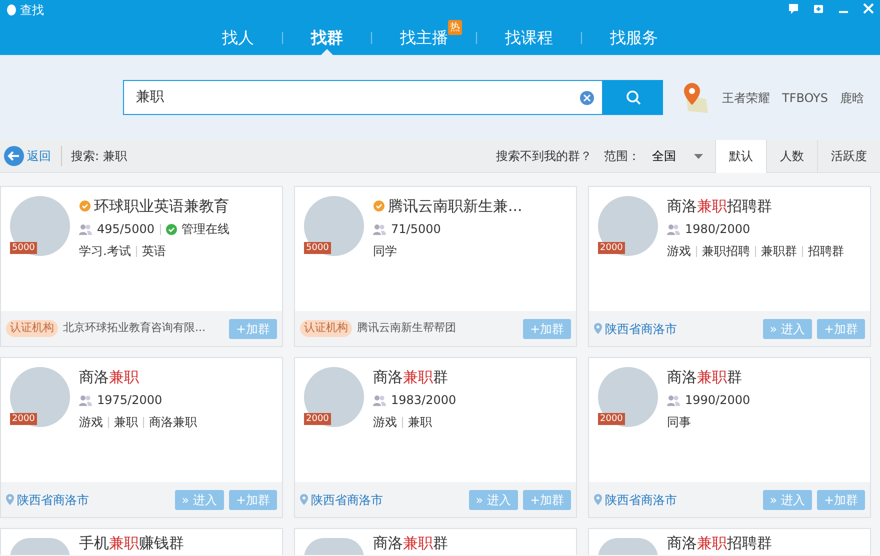  I want to click on tab: 找人, so click(238, 37).